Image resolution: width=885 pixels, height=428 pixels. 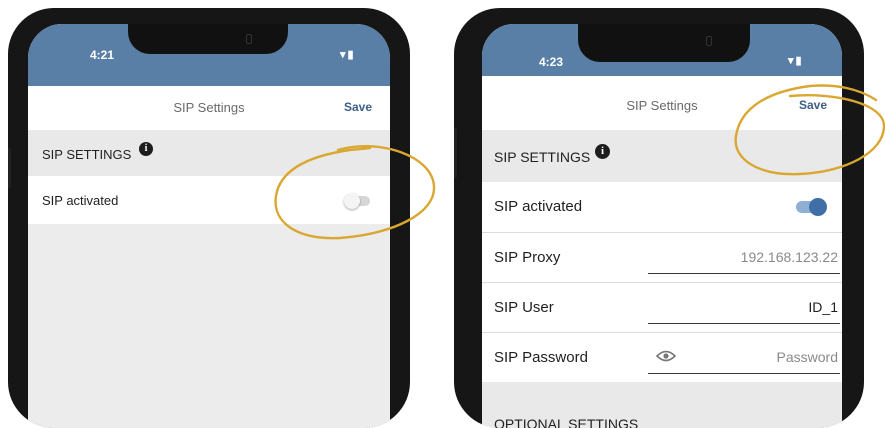 I want to click on row-sip-password: SIP Password Password, so click(x=662, y=357).